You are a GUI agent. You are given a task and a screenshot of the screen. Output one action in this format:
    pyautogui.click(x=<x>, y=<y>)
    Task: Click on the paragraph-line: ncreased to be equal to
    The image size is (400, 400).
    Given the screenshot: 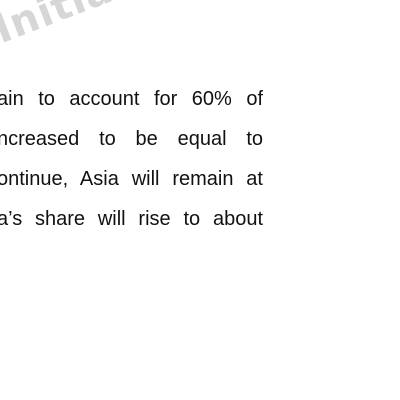 What is the action you would take?
    pyautogui.click(x=131, y=139)
    